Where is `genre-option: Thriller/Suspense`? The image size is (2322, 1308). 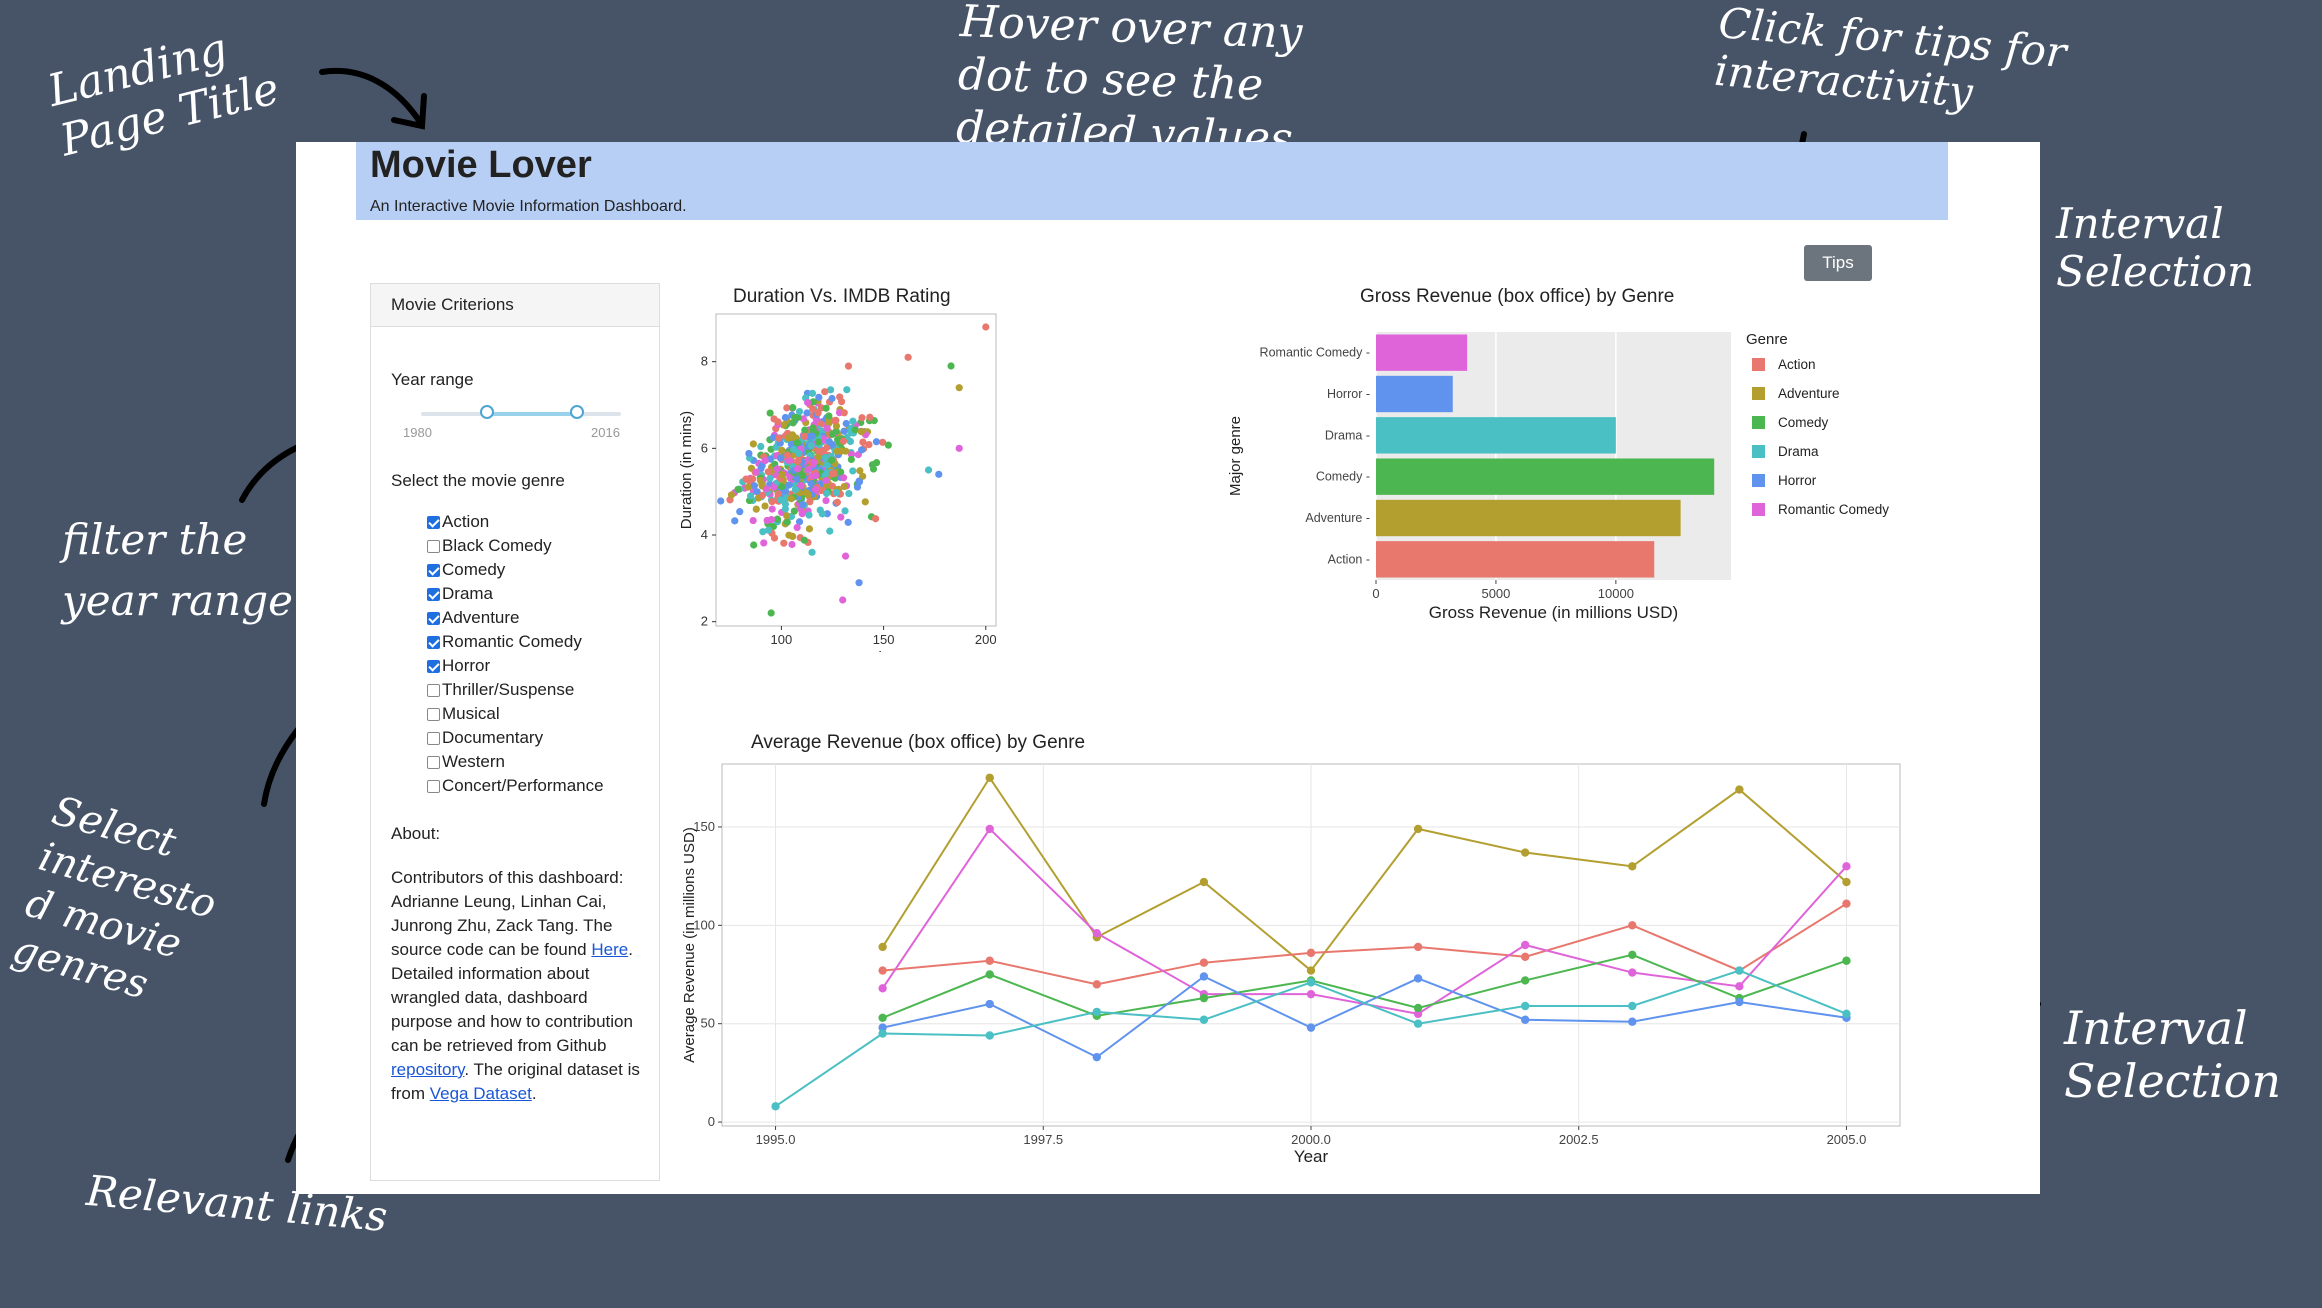
genre-option: Thriller/Suspense is located at coordinates (500, 690).